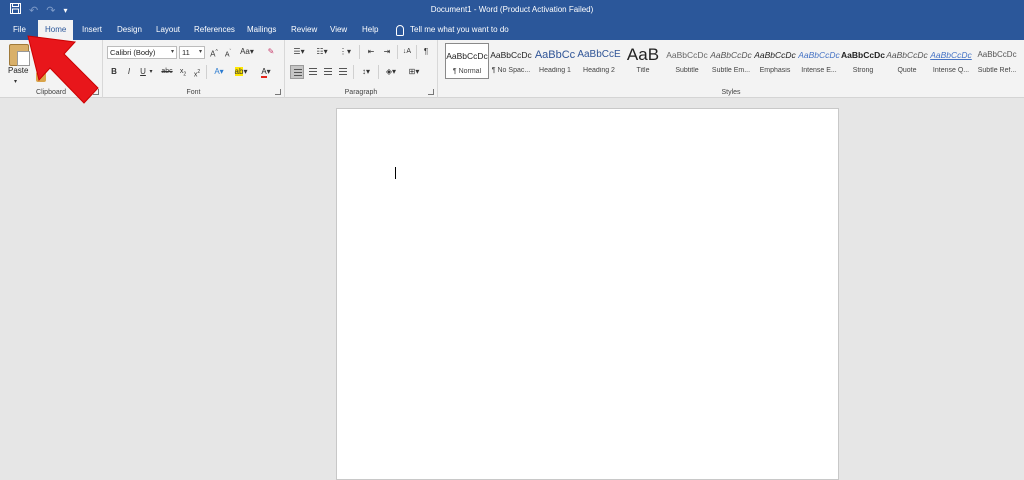  Describe the element at coordinates (151, 72) in the screenshot. I see `underline-dropdown-icon: ▾` at that location.